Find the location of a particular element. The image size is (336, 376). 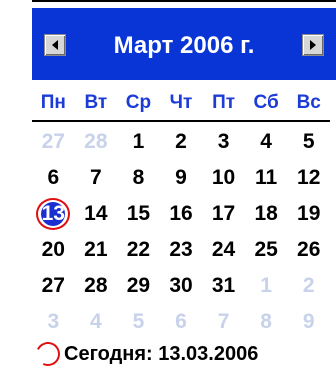

weekday-header-row: Пн Вт Ср Чт Пт Сб Вс is located at coordinates (181, 104).